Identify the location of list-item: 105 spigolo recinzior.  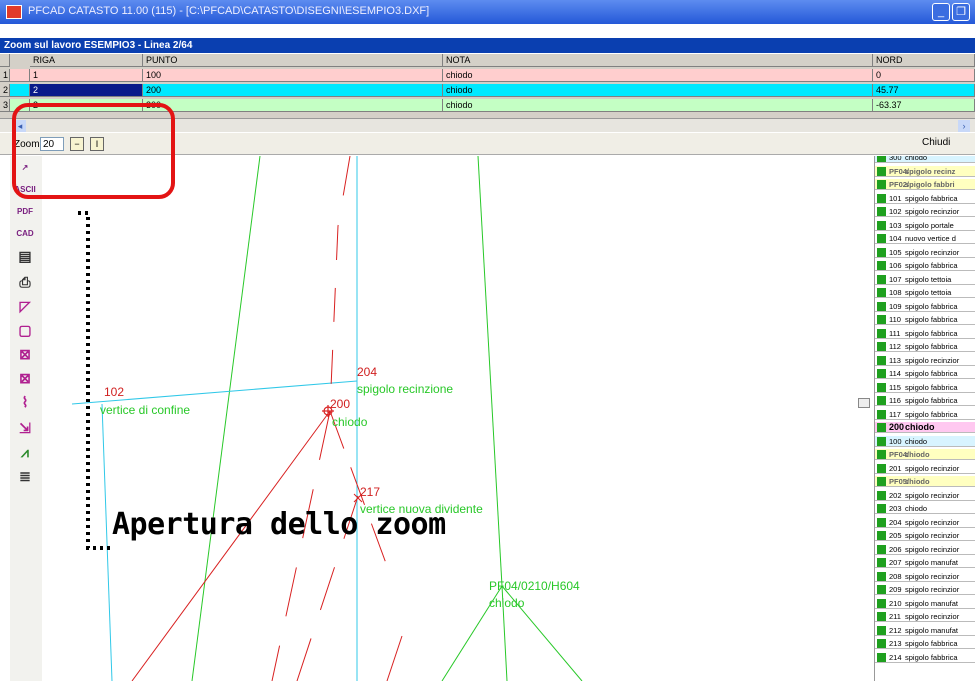
(925, 252).